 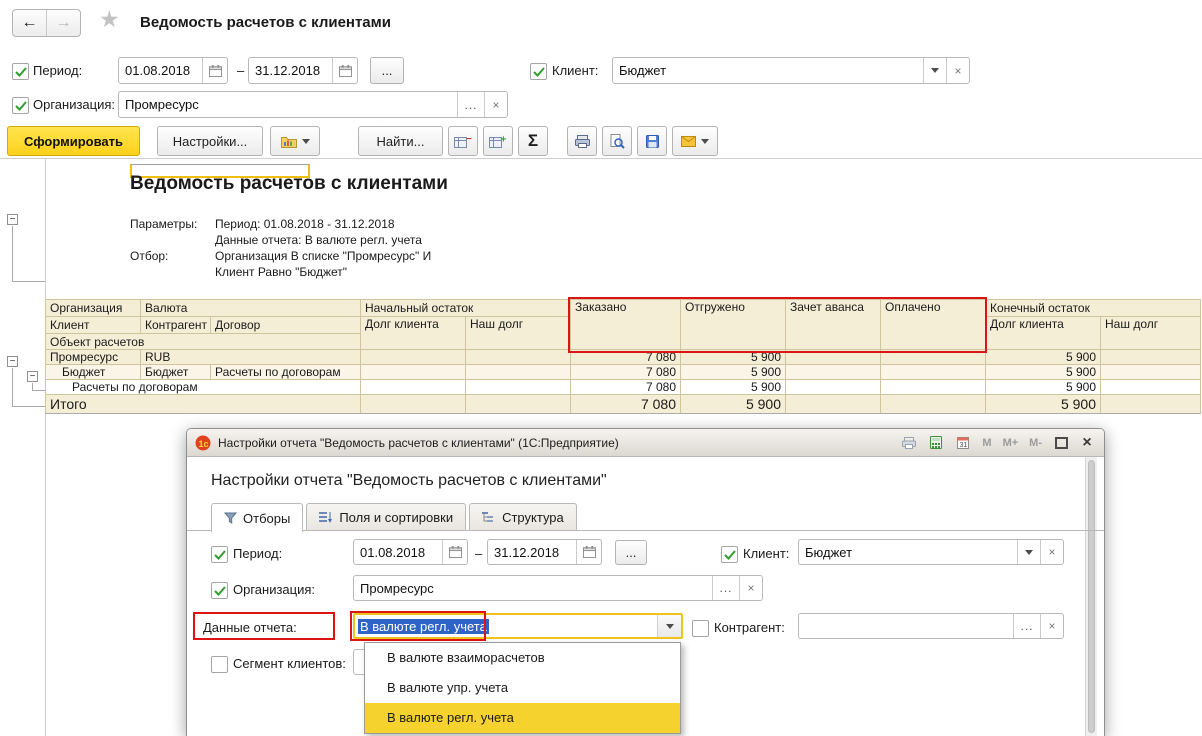 What do you see at coordinates (12, 219) in the screenshot?
I see `report-collapse-toggle: −` at bounding box center [12, 219].